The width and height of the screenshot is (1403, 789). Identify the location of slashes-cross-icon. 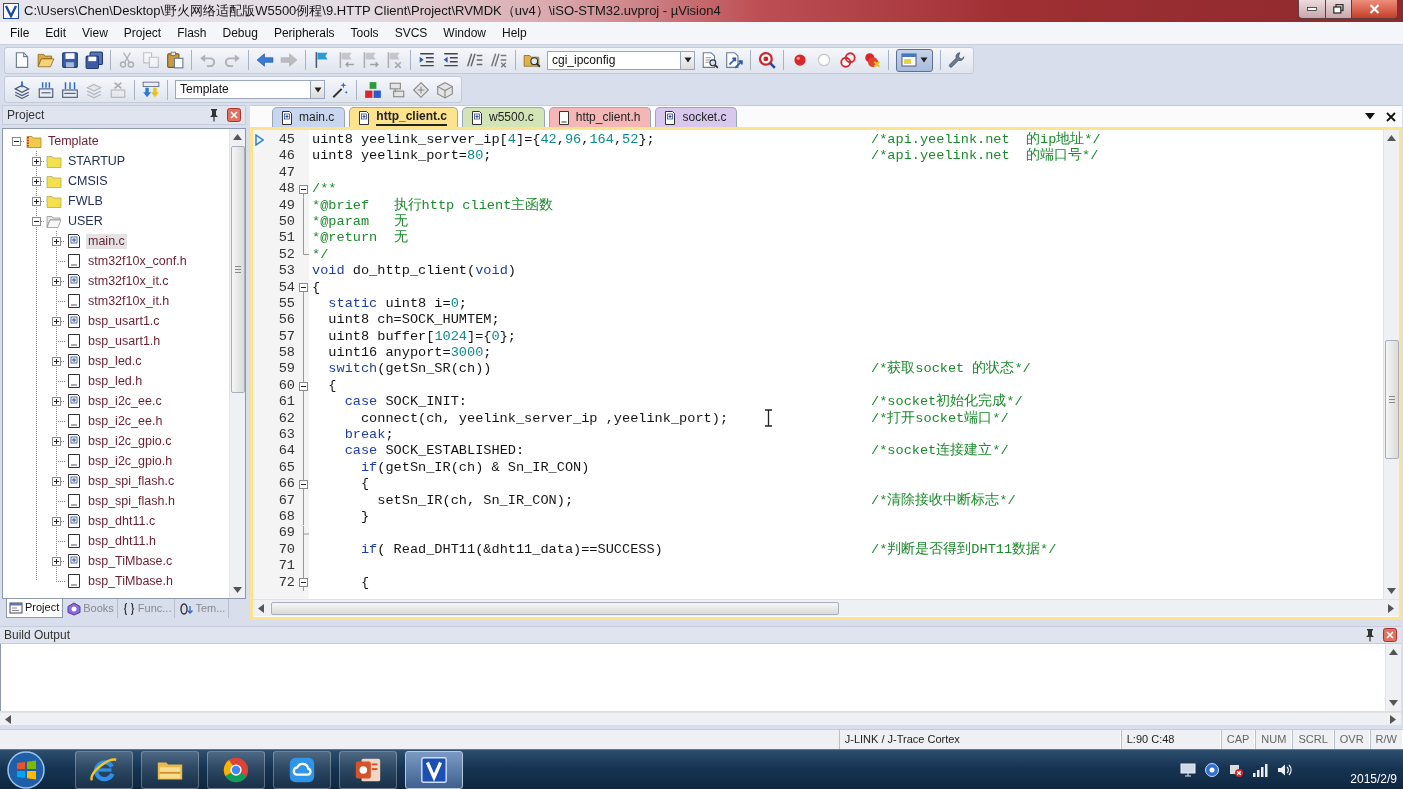
(499, 60).